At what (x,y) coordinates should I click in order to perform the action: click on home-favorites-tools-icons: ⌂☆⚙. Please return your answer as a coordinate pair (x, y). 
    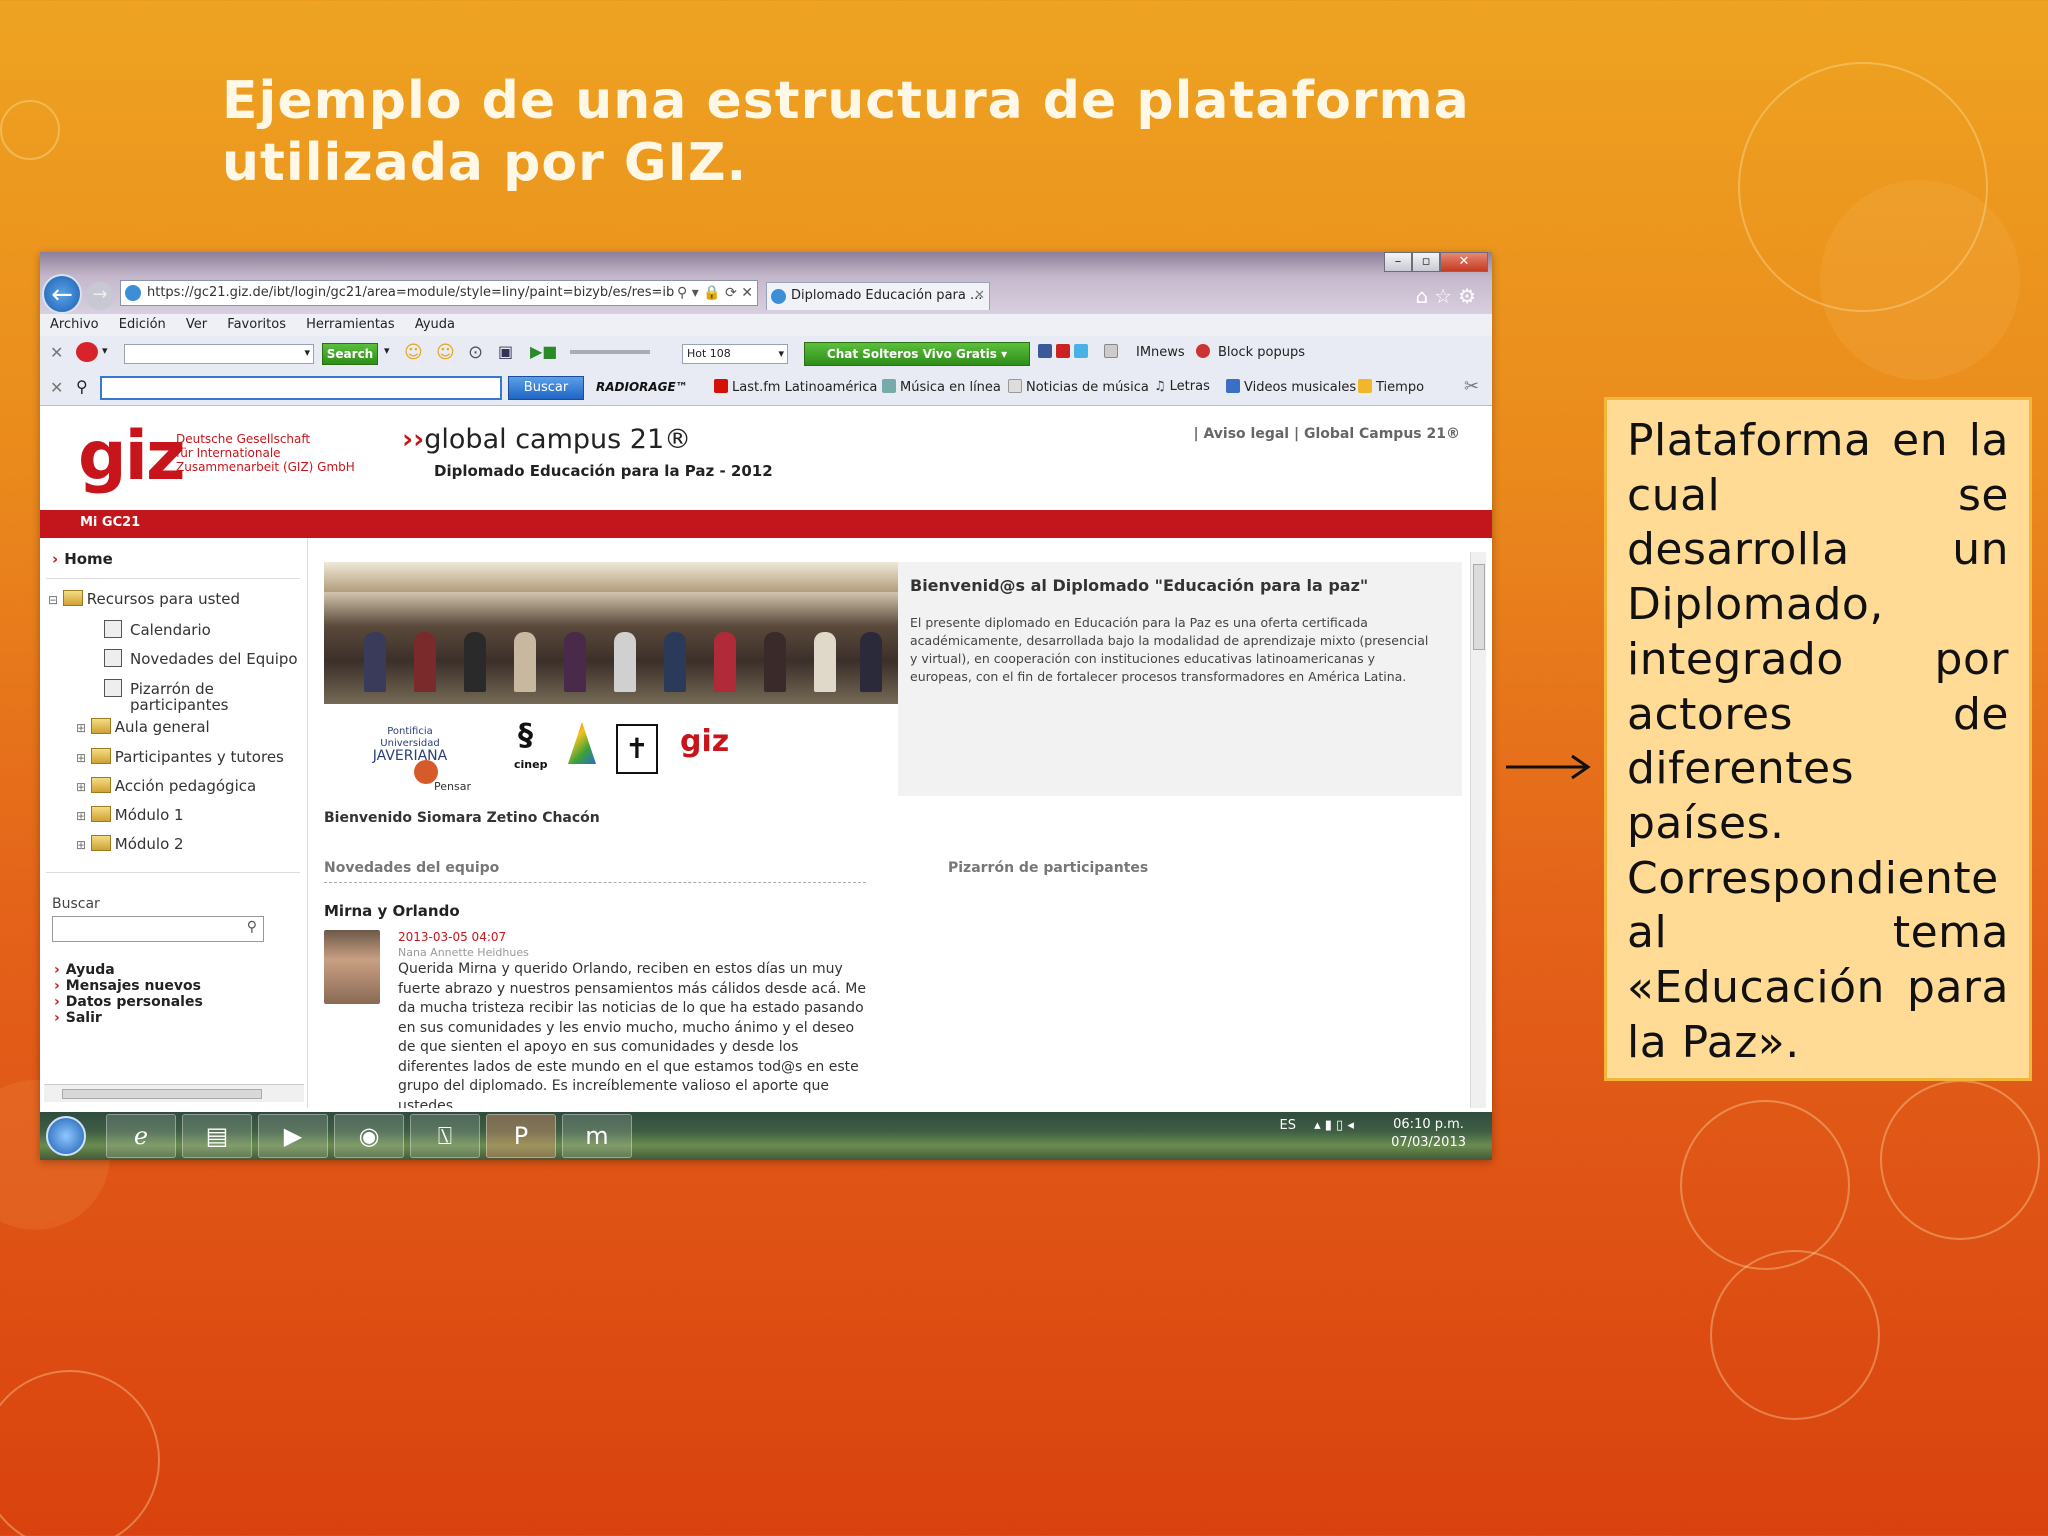
    Looking at the image, I should click on (1448, 296).